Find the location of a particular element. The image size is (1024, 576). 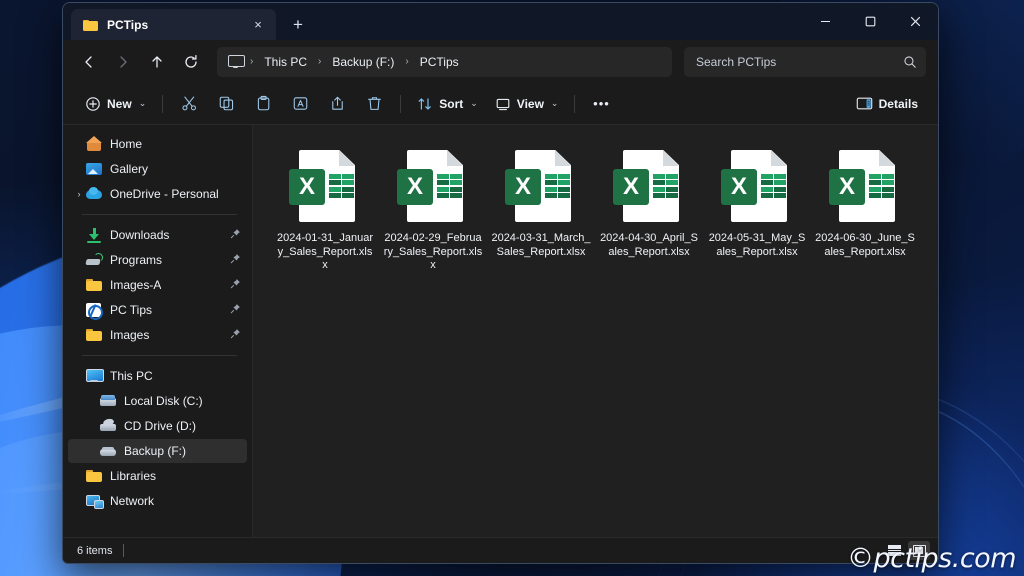

sort-icon is located at coordinates (425, 103).